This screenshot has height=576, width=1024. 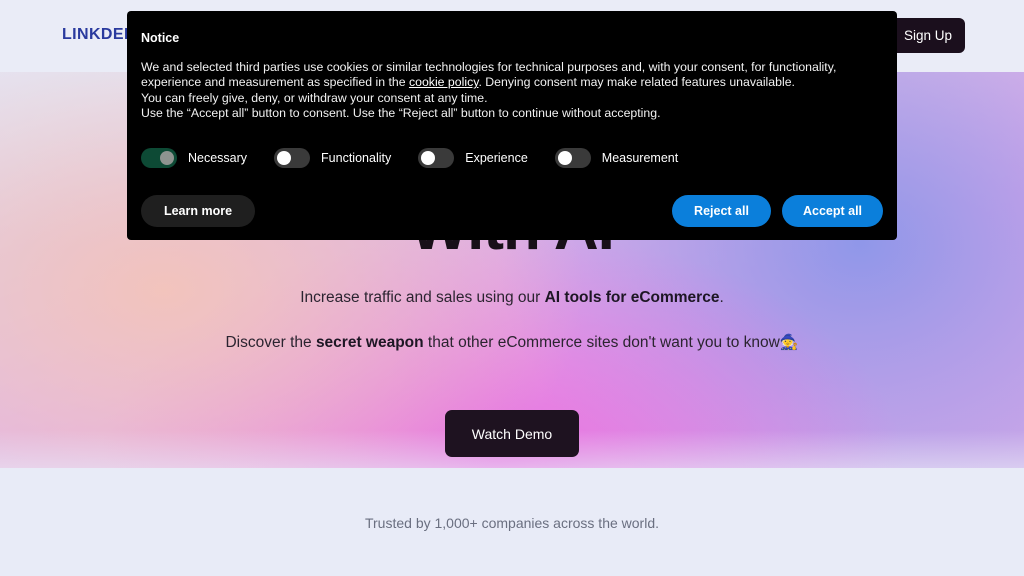 What do you see at coordinates (218, 157) in the screenshot?
I see `toggle-label-necessary: Necessary` at bounding box center [218, 157].